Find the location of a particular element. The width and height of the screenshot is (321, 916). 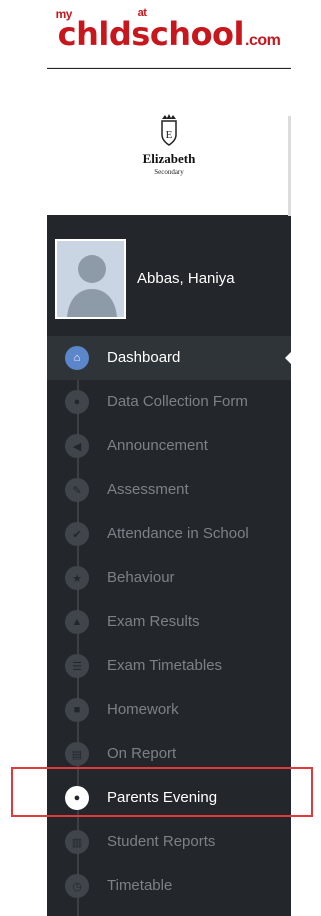

menu-item-label: Announcement is located at coordinates (157, 445).